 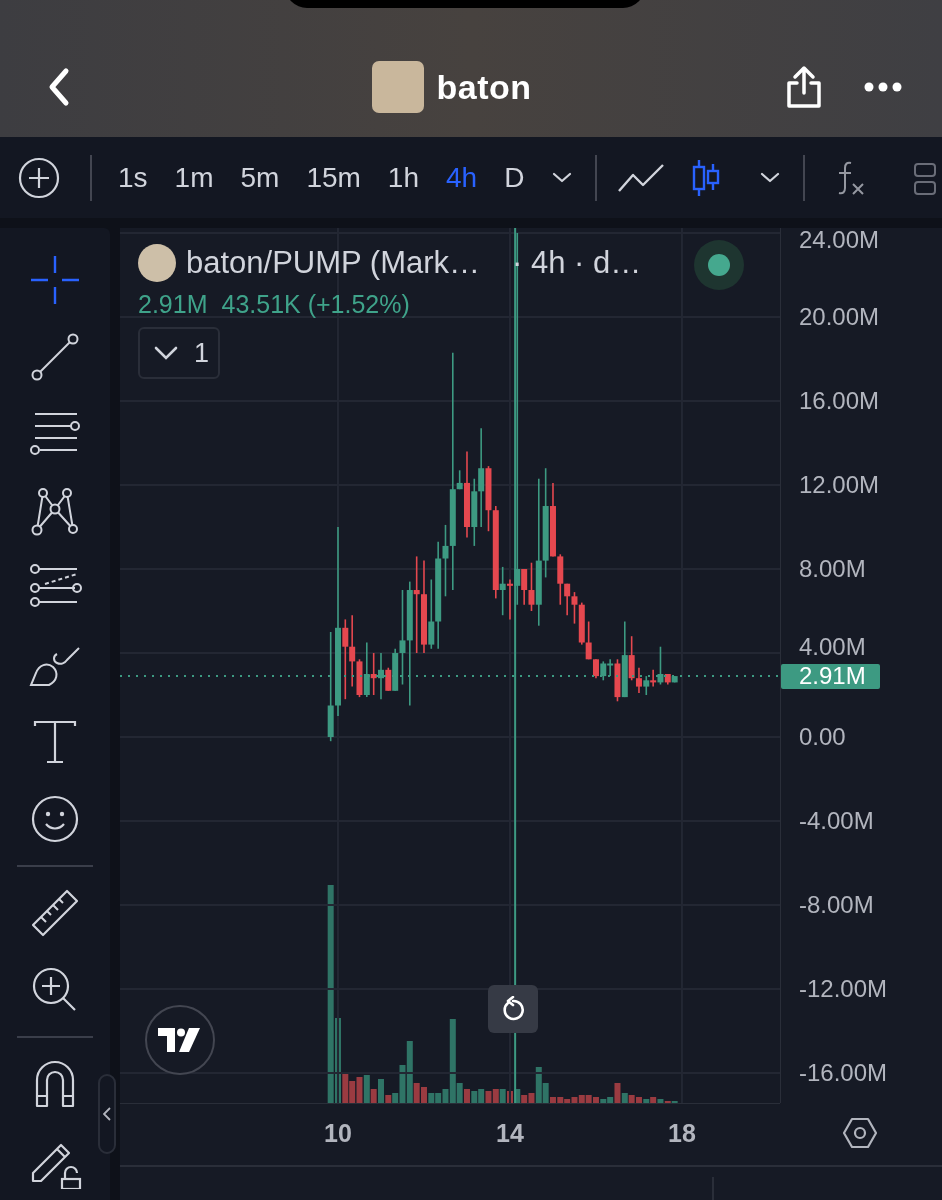 What do you see at coordinates (514, 177) in the screenshot?
I see `interval-tab: D` at bounding box center [514, 177].